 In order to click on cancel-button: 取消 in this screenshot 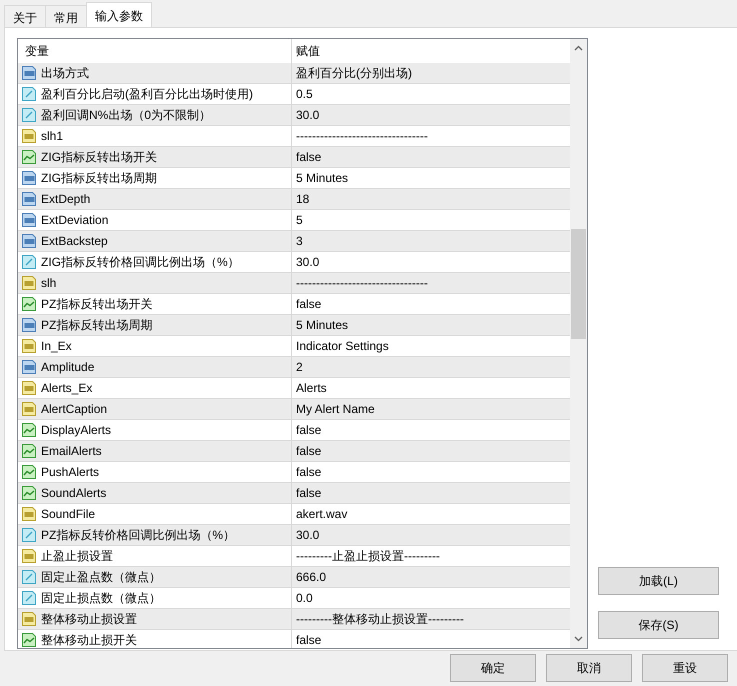, I will do `click(589, 668)`.